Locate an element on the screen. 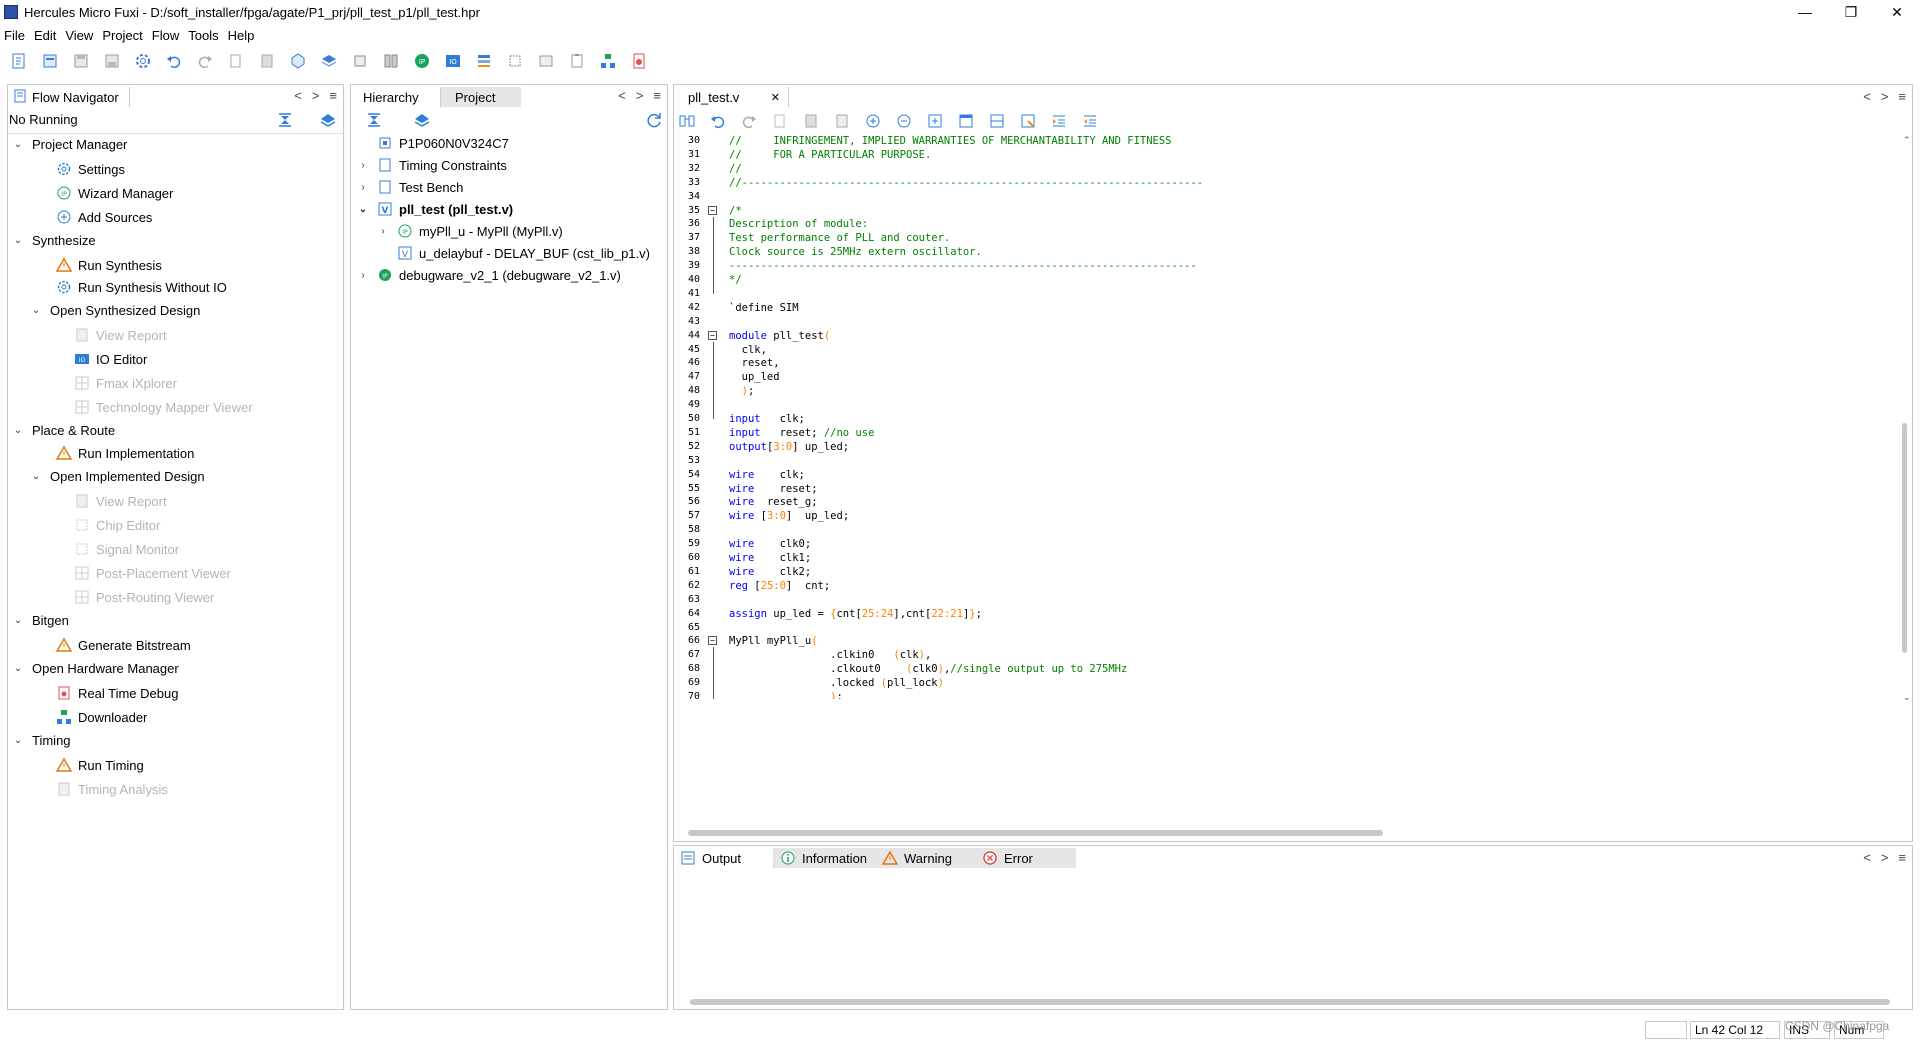 This screenshot has width=1920, height=1040. io-icon: IO is located at coordinates (453, 61).